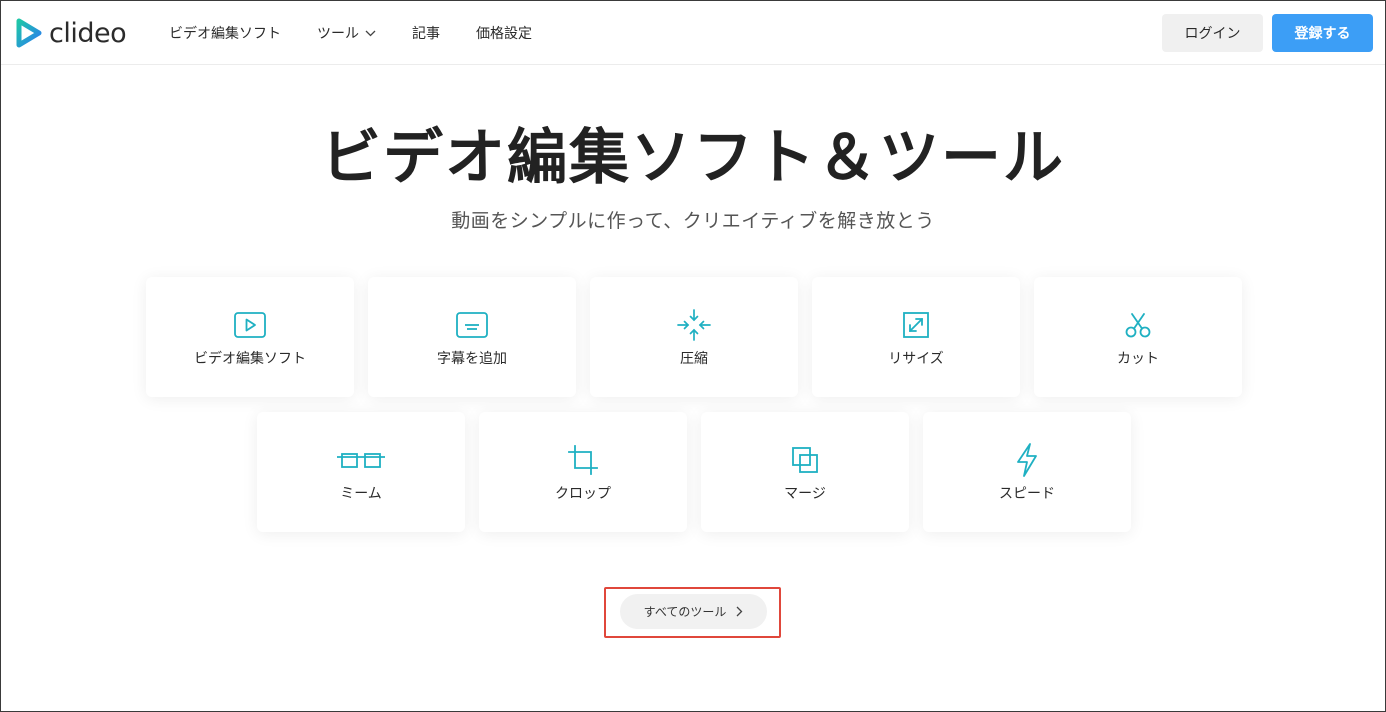 Image resolution: width=1386 pixels, height=712 pixels. What do you see at coordinates (472, 325) in the screenshot?
I see `subtitles-icon` at bounding box center [472, 325].